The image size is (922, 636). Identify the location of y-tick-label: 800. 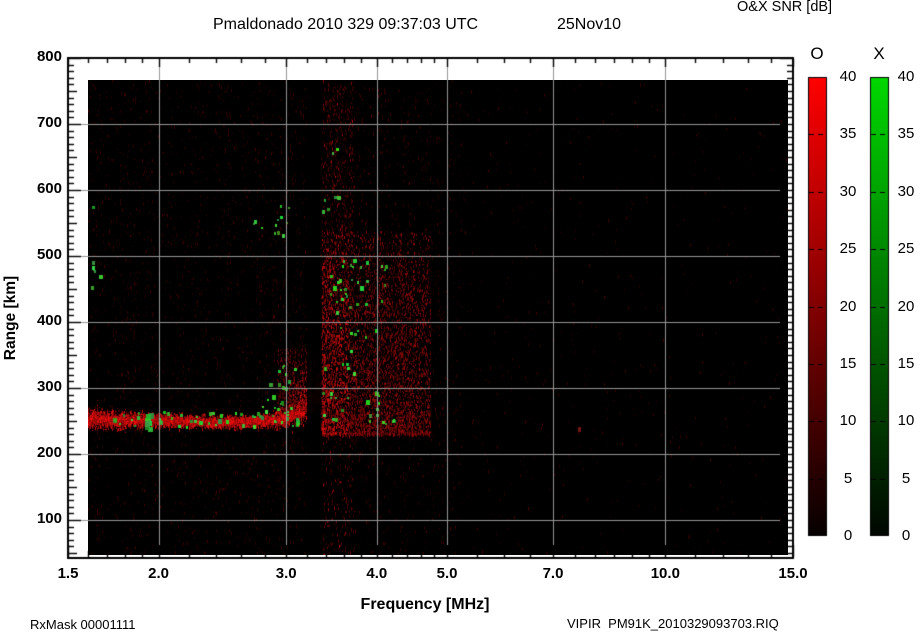
(49, 56).